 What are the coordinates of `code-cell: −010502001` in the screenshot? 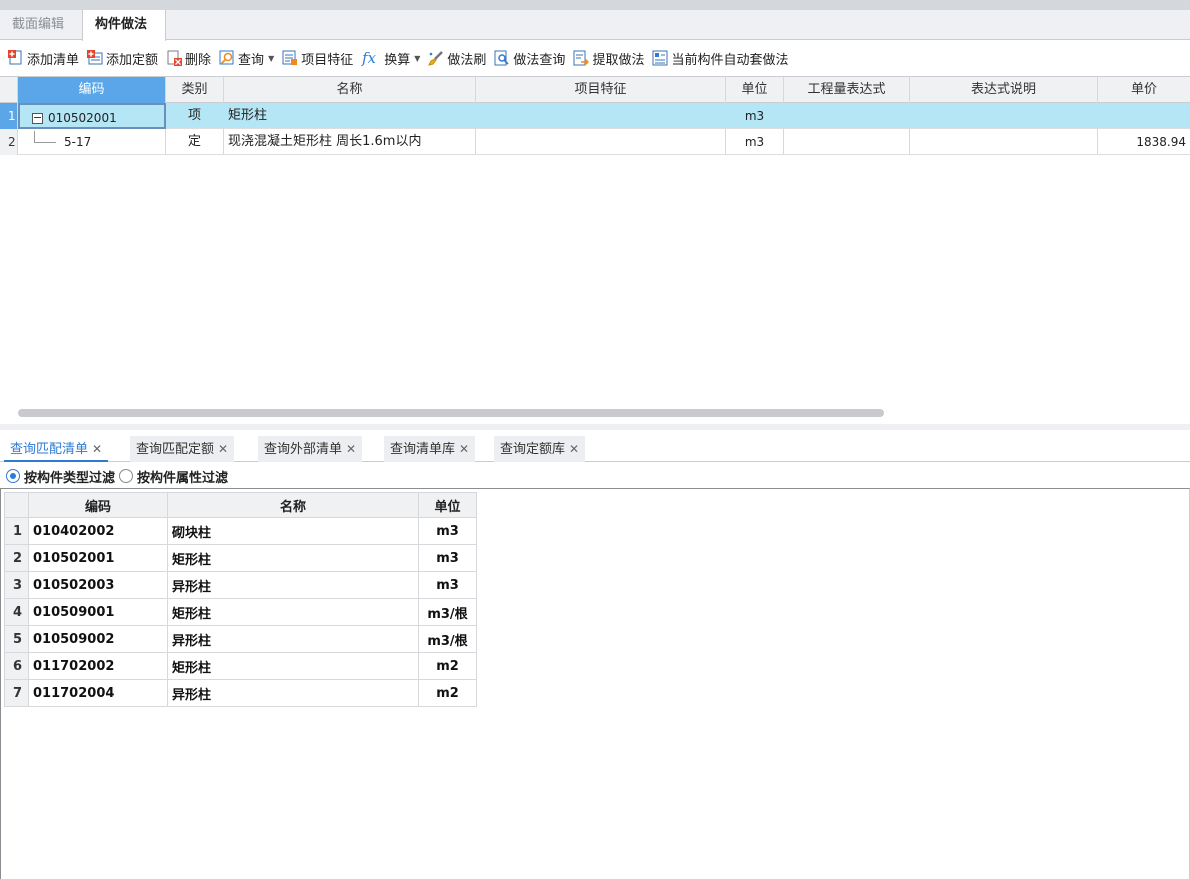 It's located at (92, 116).